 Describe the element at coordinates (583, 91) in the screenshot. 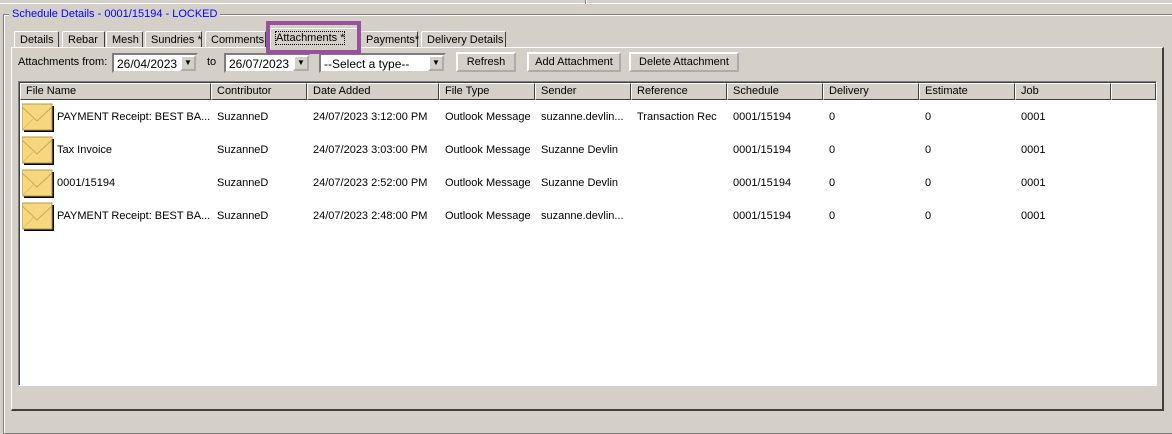

I see `column-header: Sender` at that location.